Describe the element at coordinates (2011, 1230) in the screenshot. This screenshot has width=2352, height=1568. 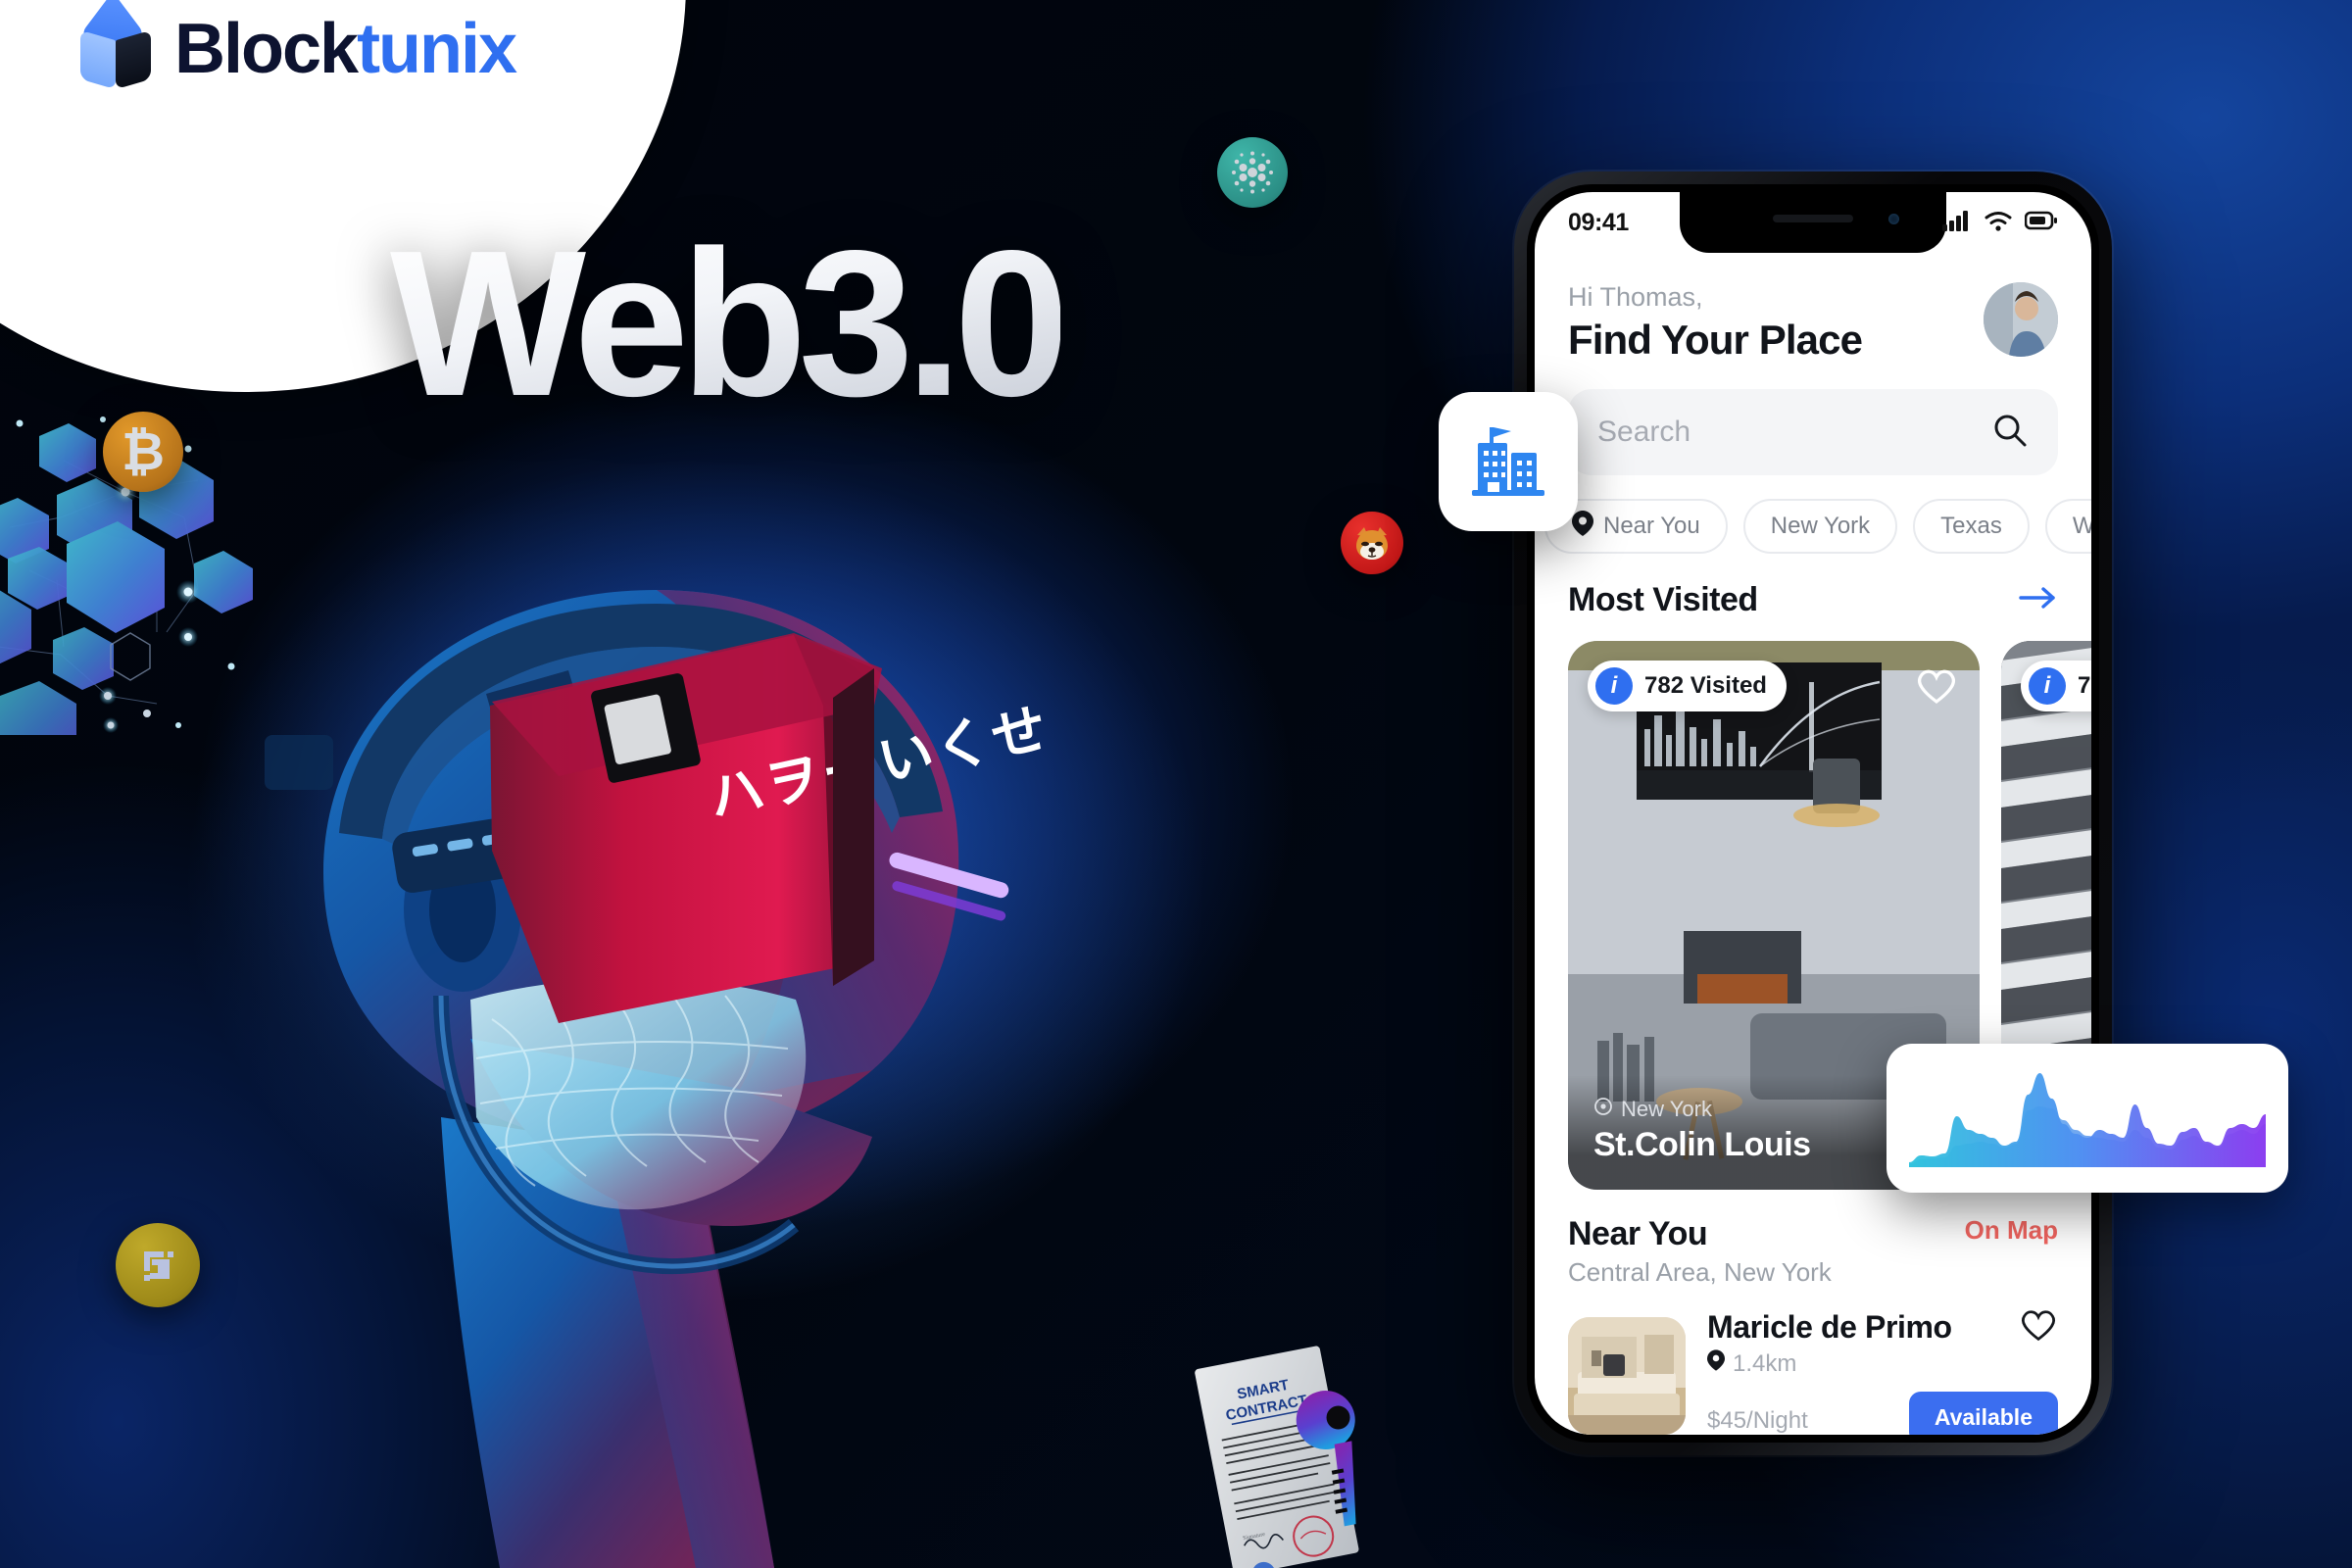
I see `on-map-link: On Map` at that location.